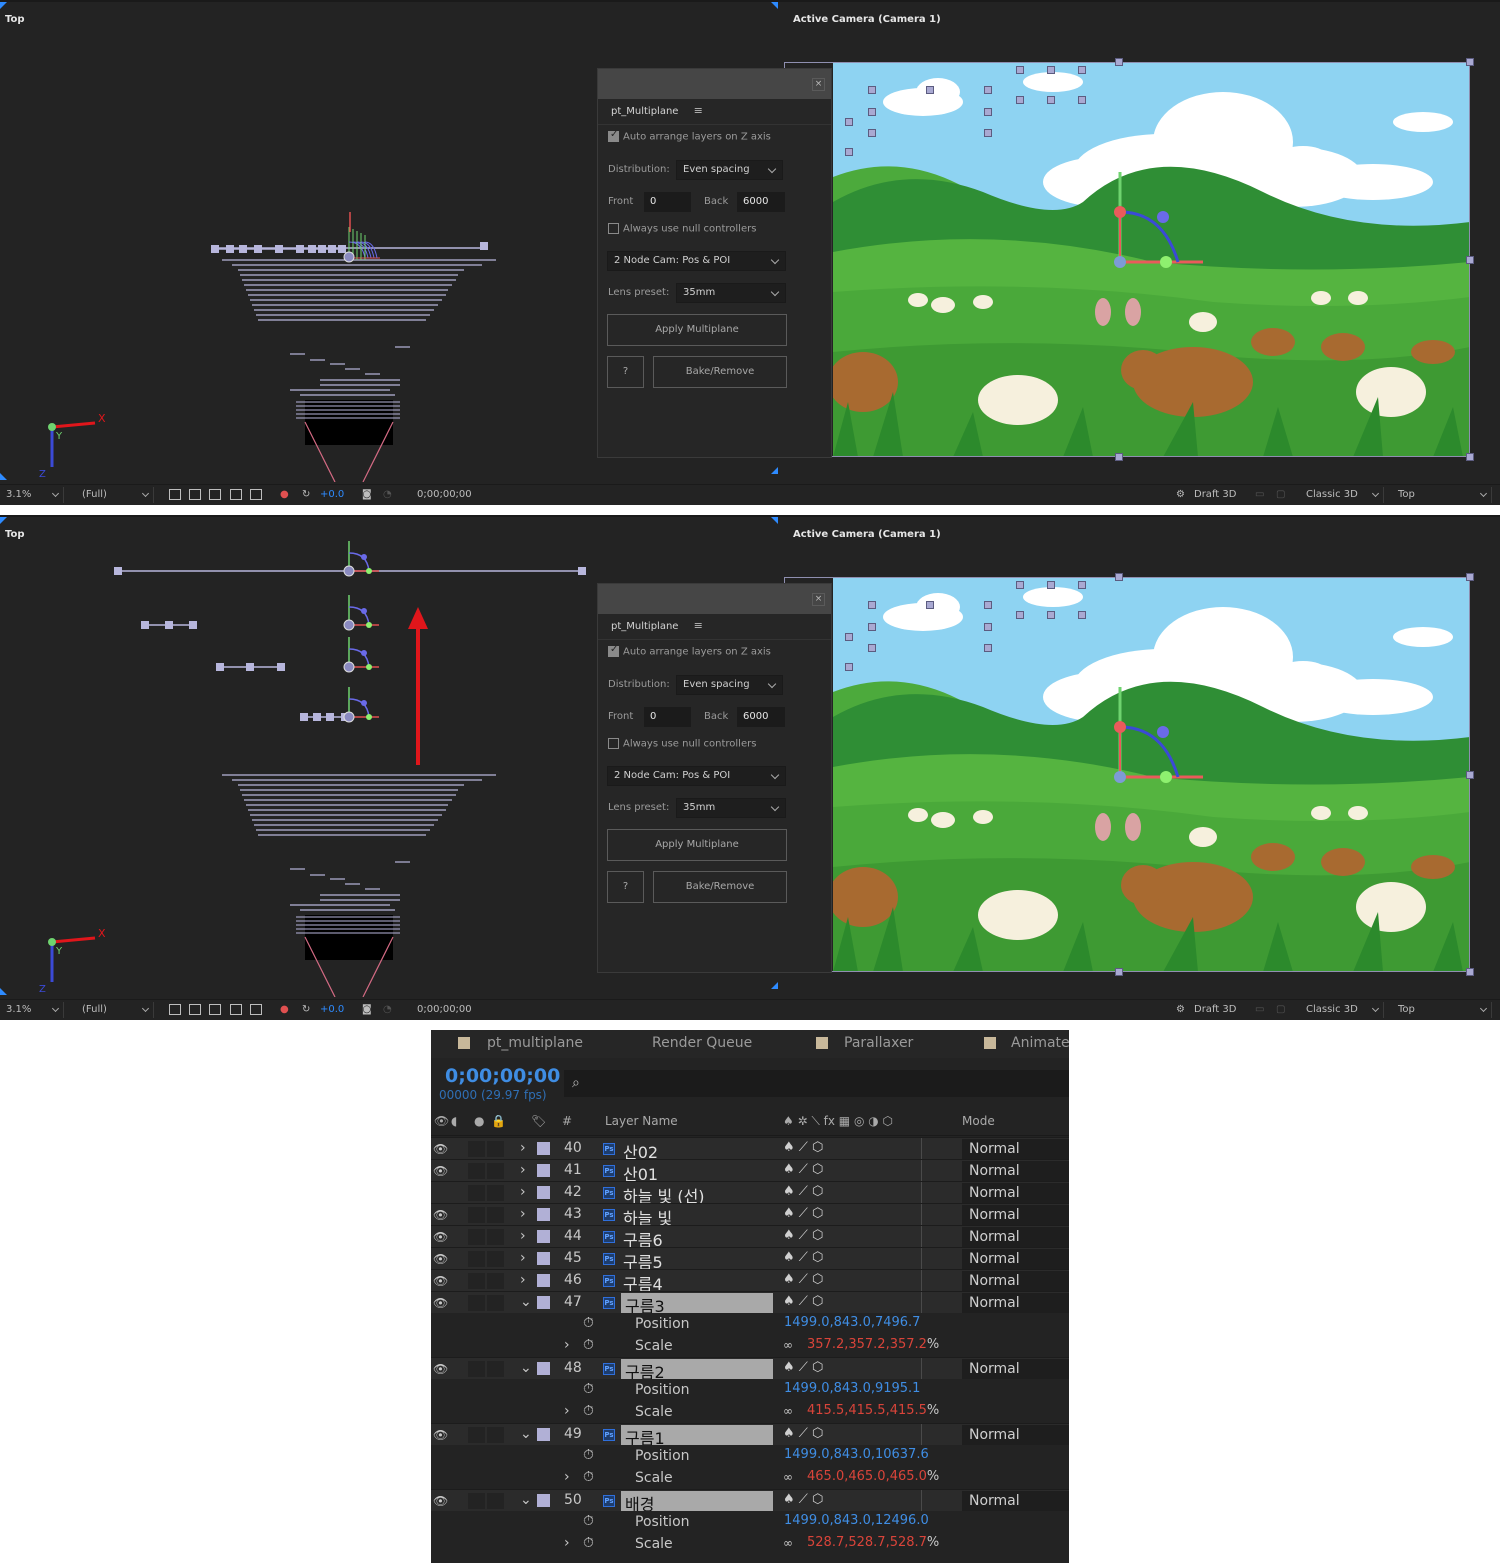 Image resolution: width=1500 pixels, height=1563 pixels. What do you see at coordinates (498, 1121) in the screenshot?
I see `lock-header-icon: 🔒` at bounding box center [498, 1121].